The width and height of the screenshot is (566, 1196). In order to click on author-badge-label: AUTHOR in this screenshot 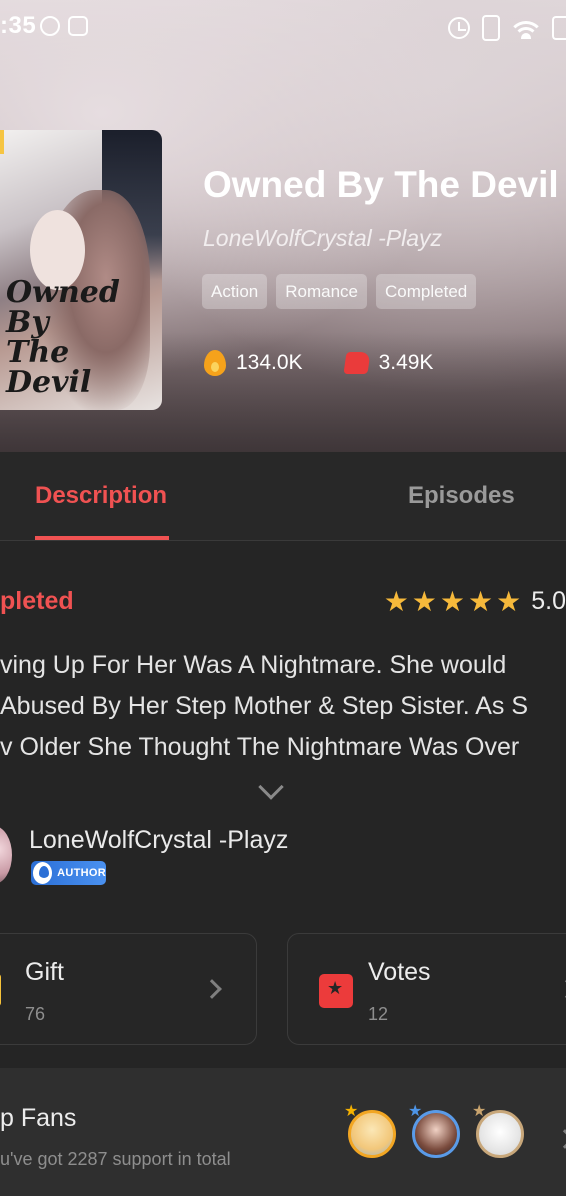, I will do `click(81, 873)`.